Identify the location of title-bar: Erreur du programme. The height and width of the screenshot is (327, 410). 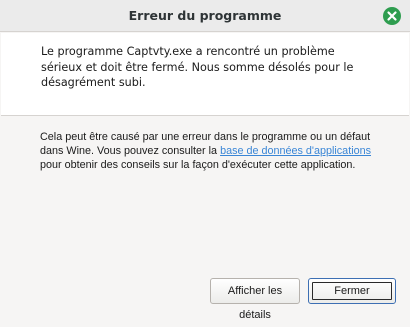
(205, 16).